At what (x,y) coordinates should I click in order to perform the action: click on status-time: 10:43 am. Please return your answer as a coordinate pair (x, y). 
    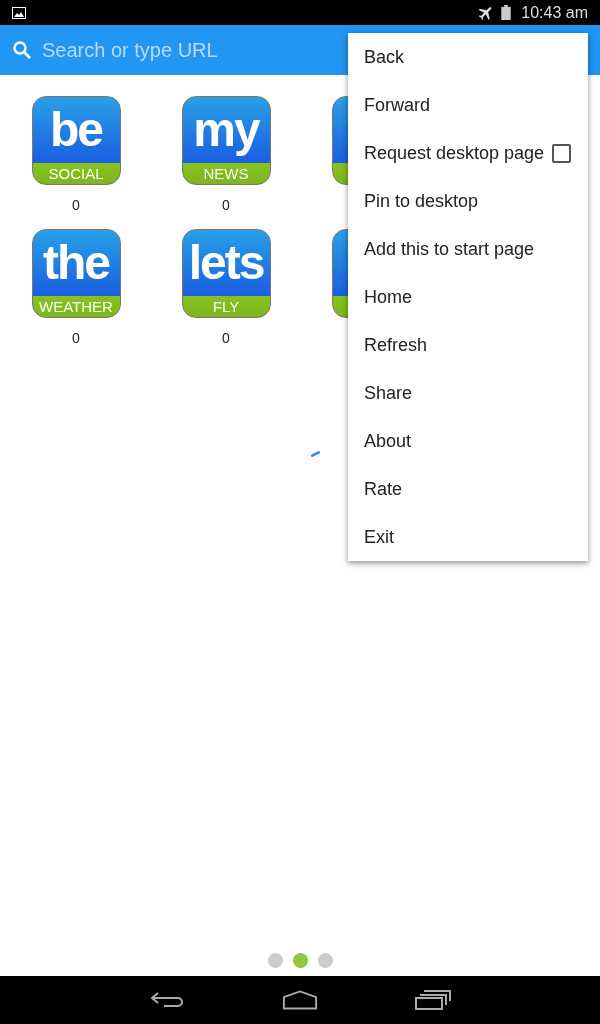
    Looking at the image, I should click on (554, 12).